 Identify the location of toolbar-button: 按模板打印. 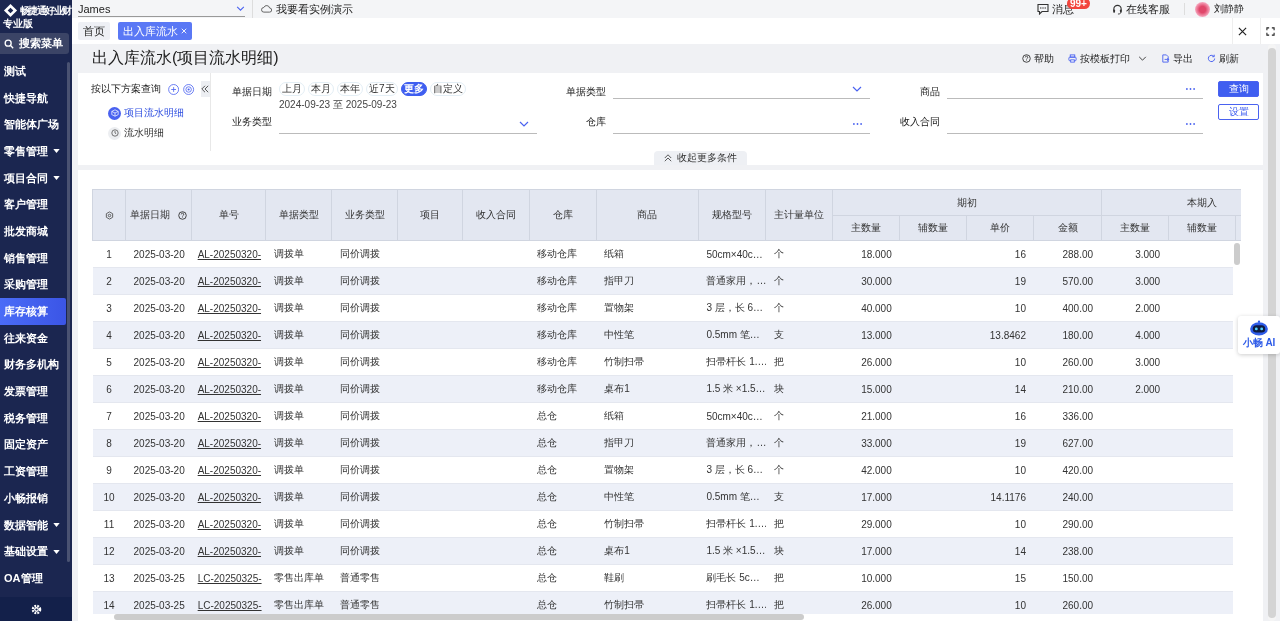
(1107, 58).